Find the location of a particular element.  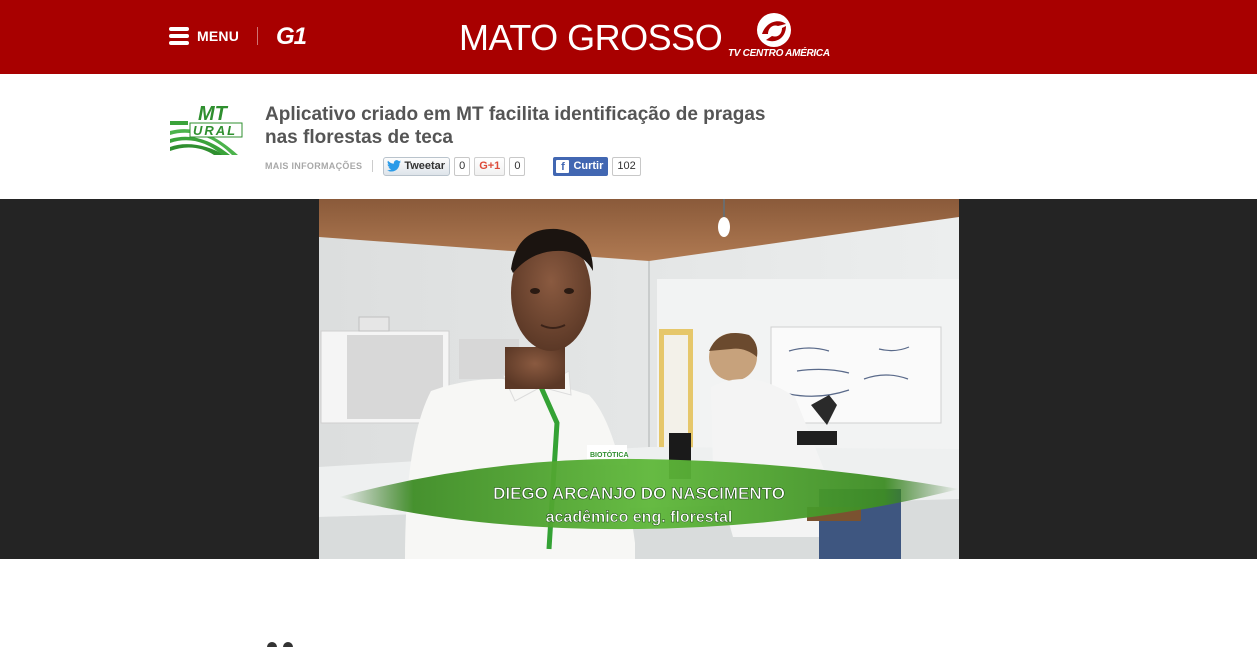

caption-role: acadêmico eng. florestal is located at coordinates (639, 517).